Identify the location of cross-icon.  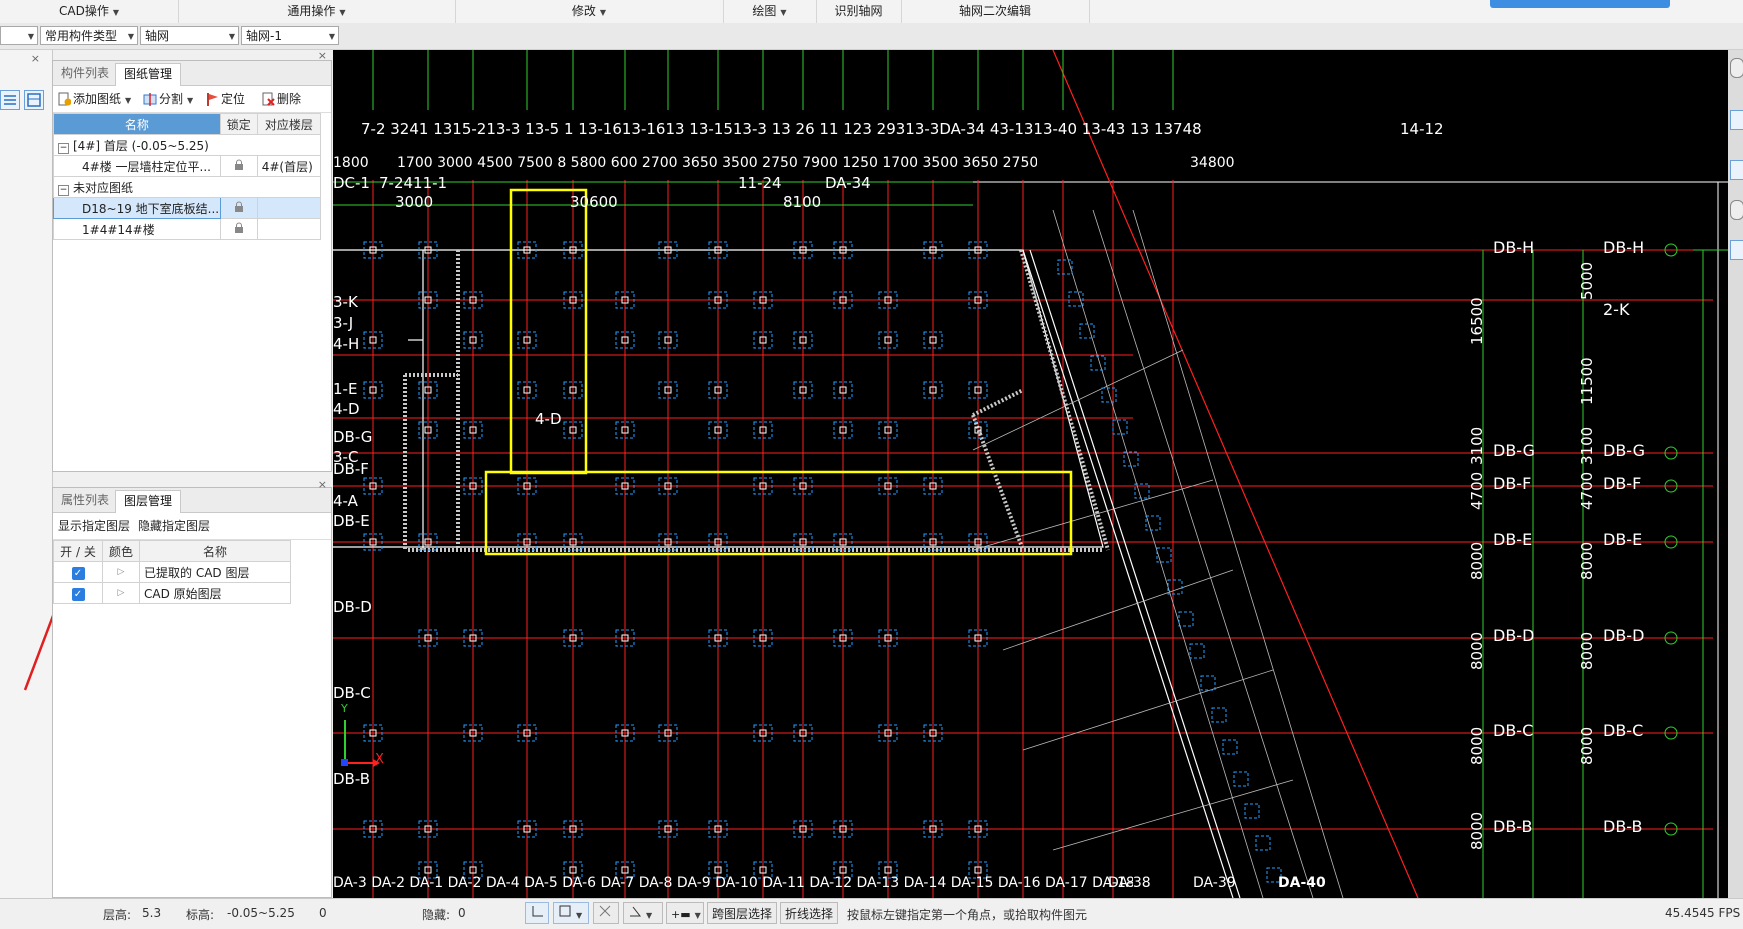
(606, 913).